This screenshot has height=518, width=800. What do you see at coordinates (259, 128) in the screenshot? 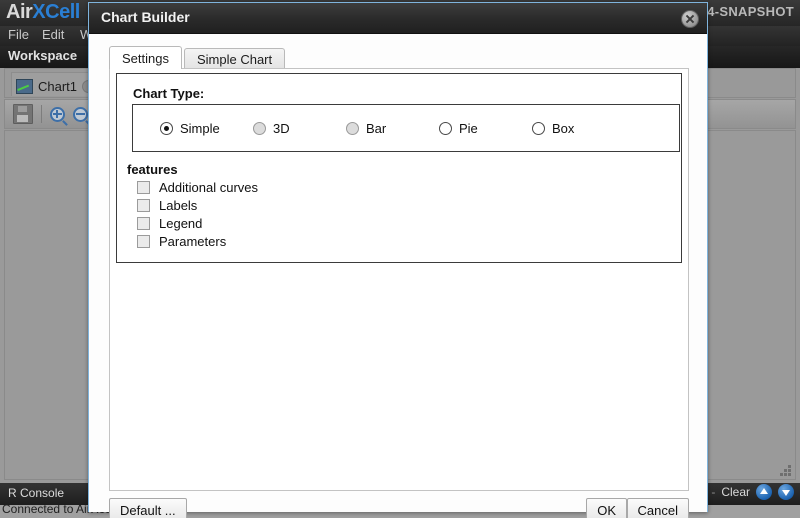
I see `radio-icon-3d` at bounding box center [259, 128].